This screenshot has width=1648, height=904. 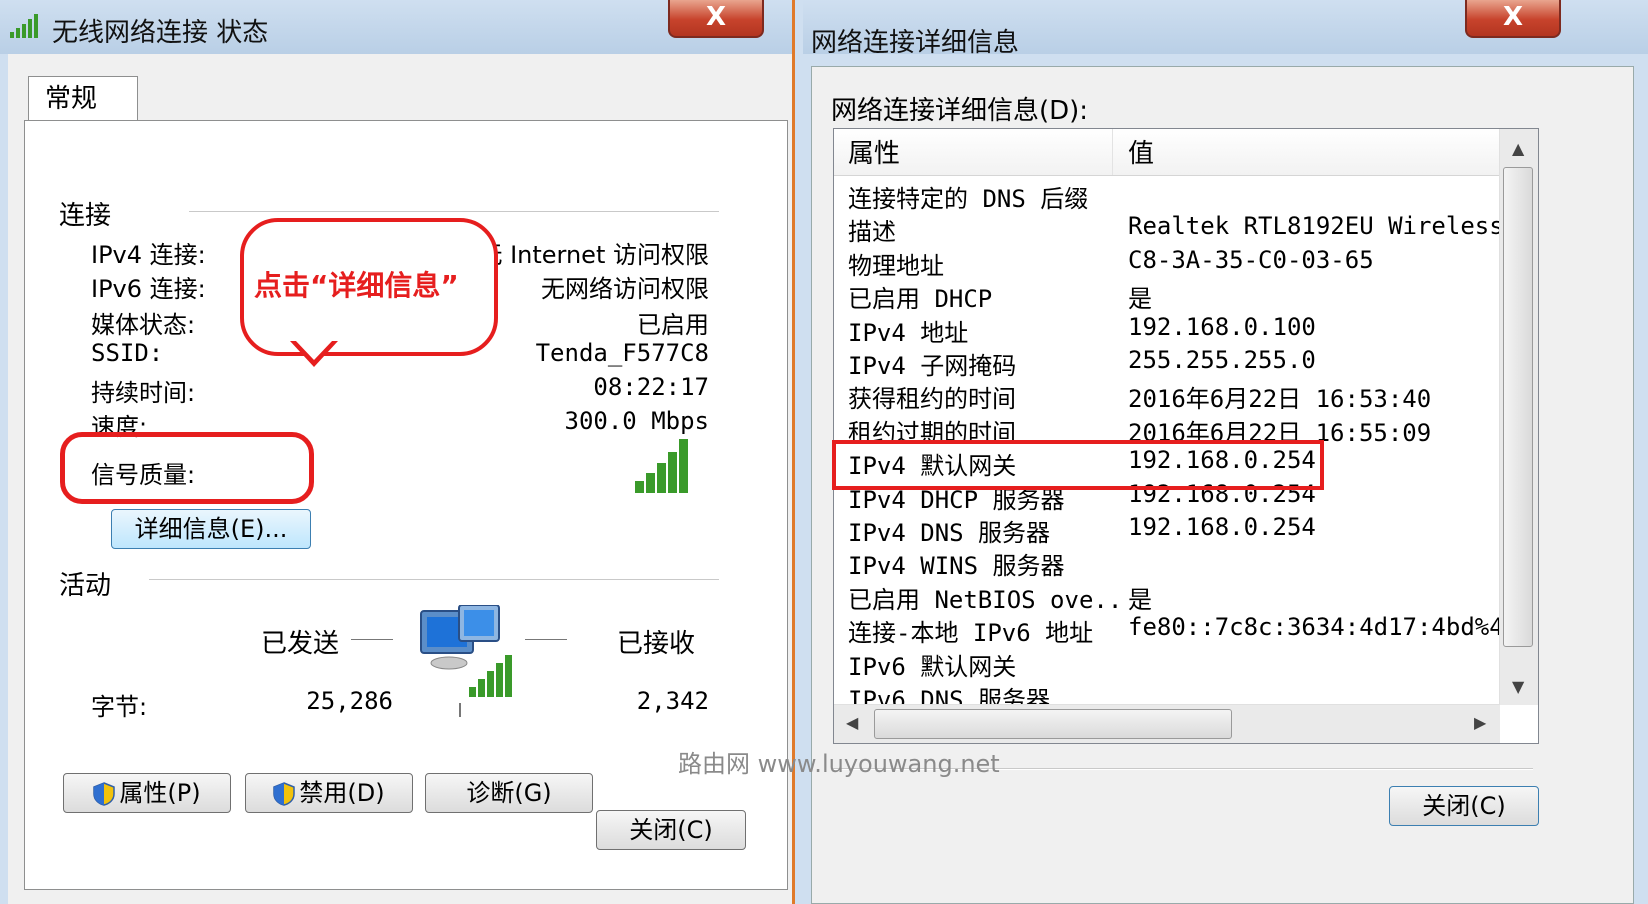 I want to click on ssid-value: Tenda_F577C8, so click(x=622, y=353).